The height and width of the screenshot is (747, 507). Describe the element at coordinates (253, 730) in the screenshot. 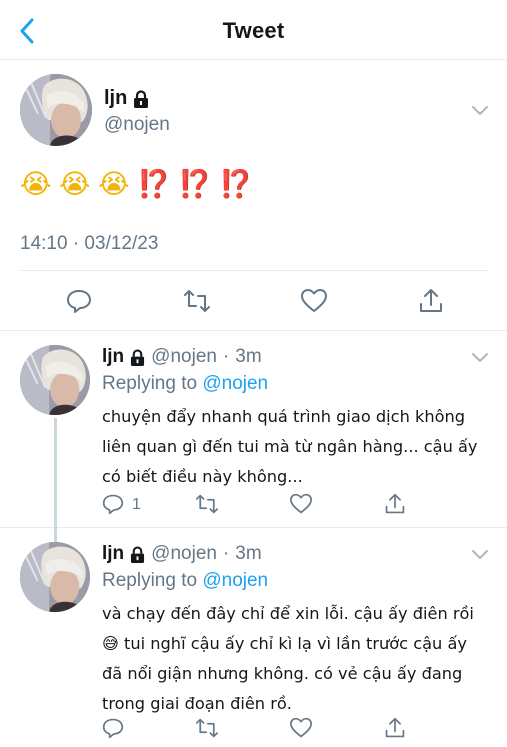

I see `reply-actions` at that location.